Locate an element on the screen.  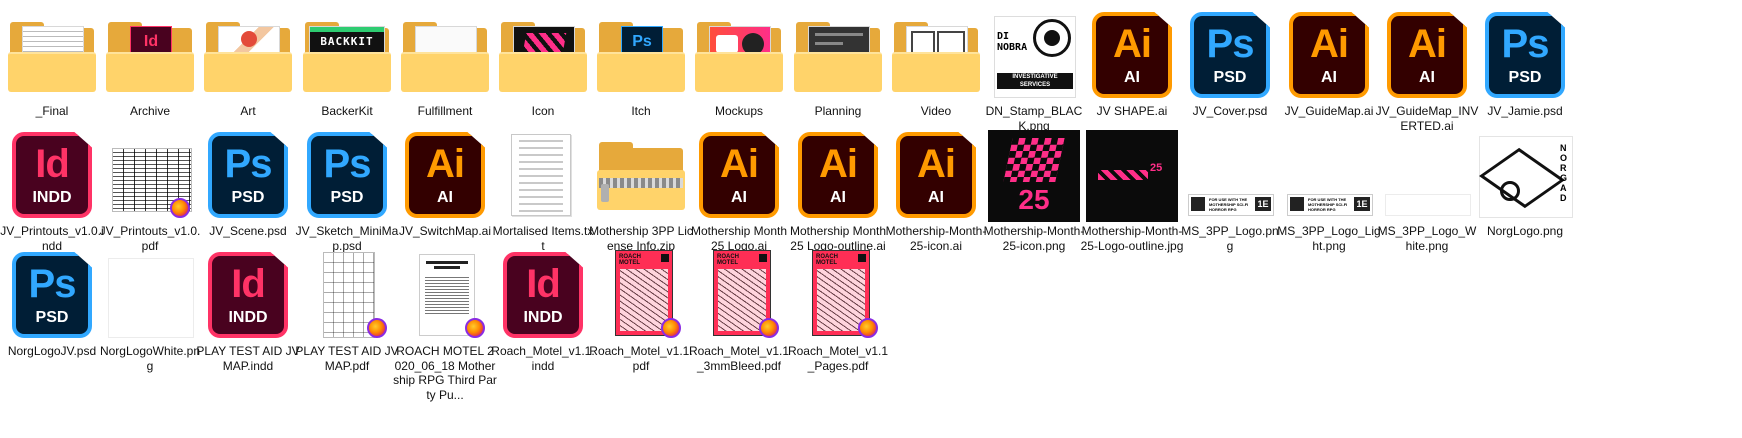
file-item: ROACH MOTEL Roach_Motel_v1.1.pdf is located at coordinates (641, 312).